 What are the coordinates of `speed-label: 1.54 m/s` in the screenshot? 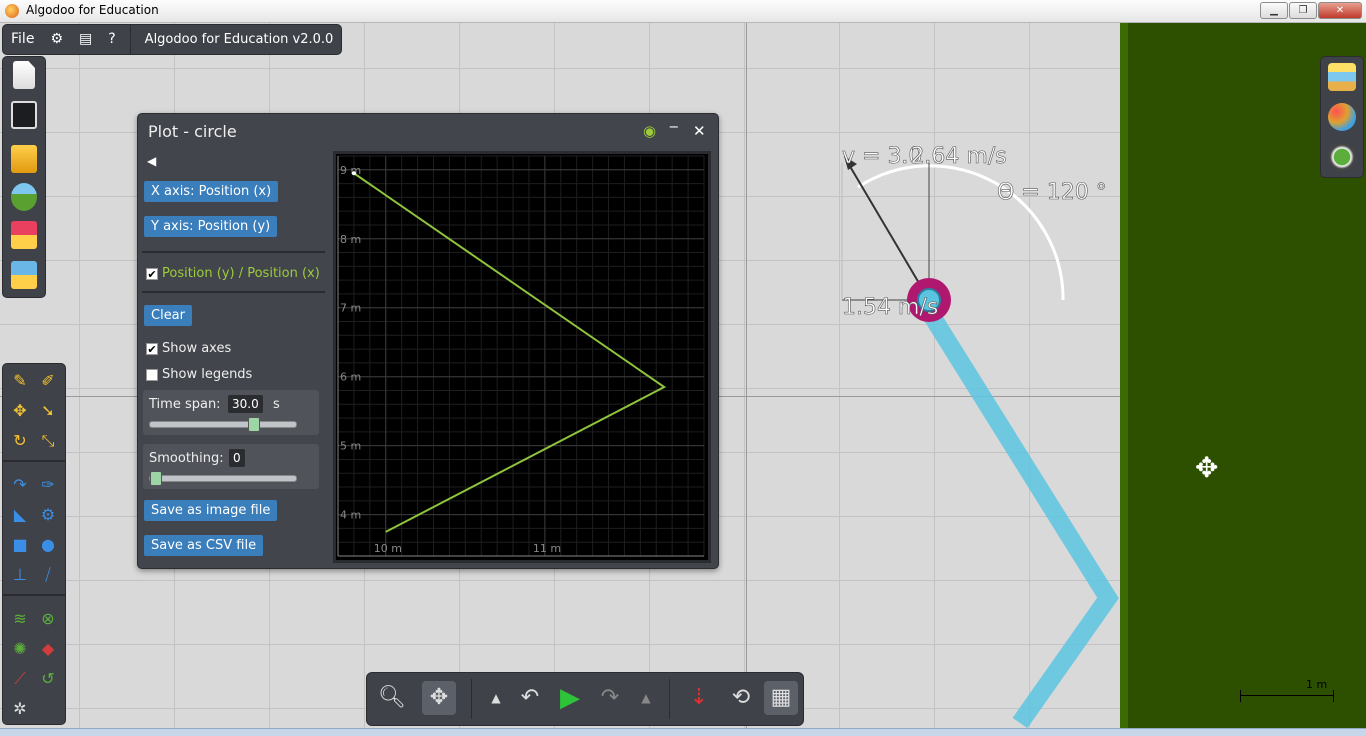 It's located at (890, 308).